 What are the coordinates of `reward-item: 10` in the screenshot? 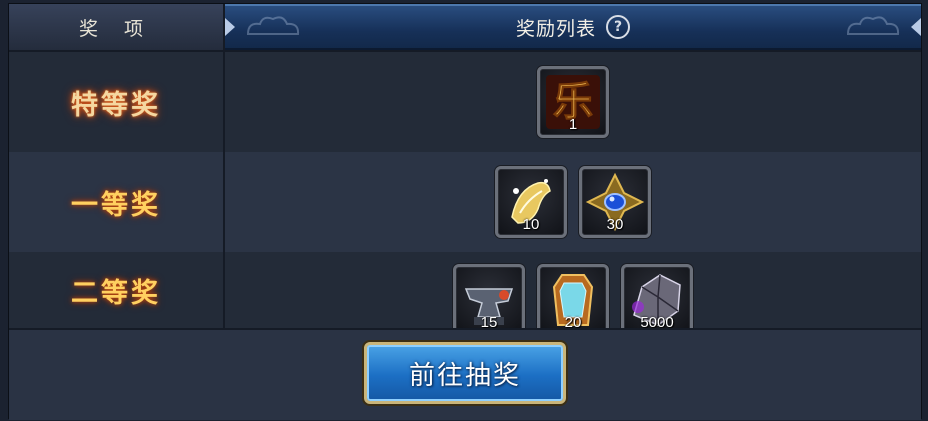 It's located at (531, 202).